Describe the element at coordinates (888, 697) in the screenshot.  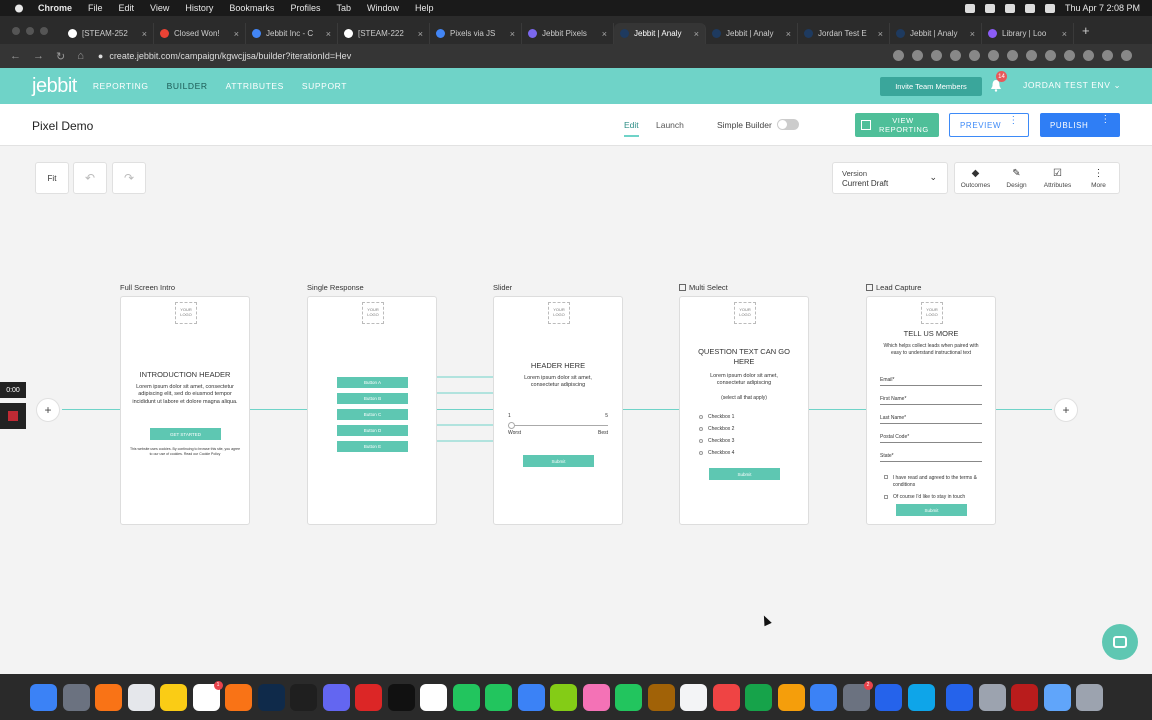
I see `dropbox-app` at that location.